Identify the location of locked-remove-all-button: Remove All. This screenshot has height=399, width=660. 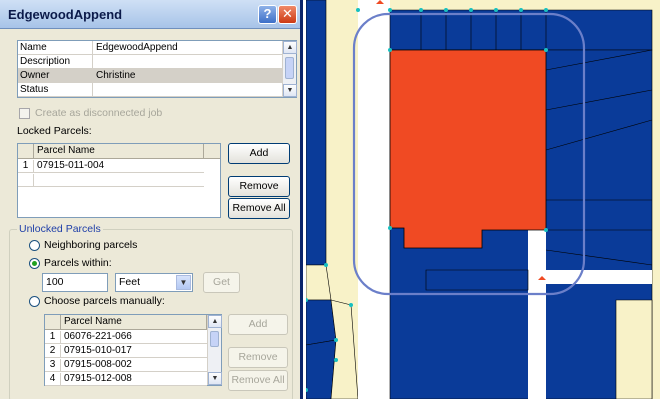
(259, 208).